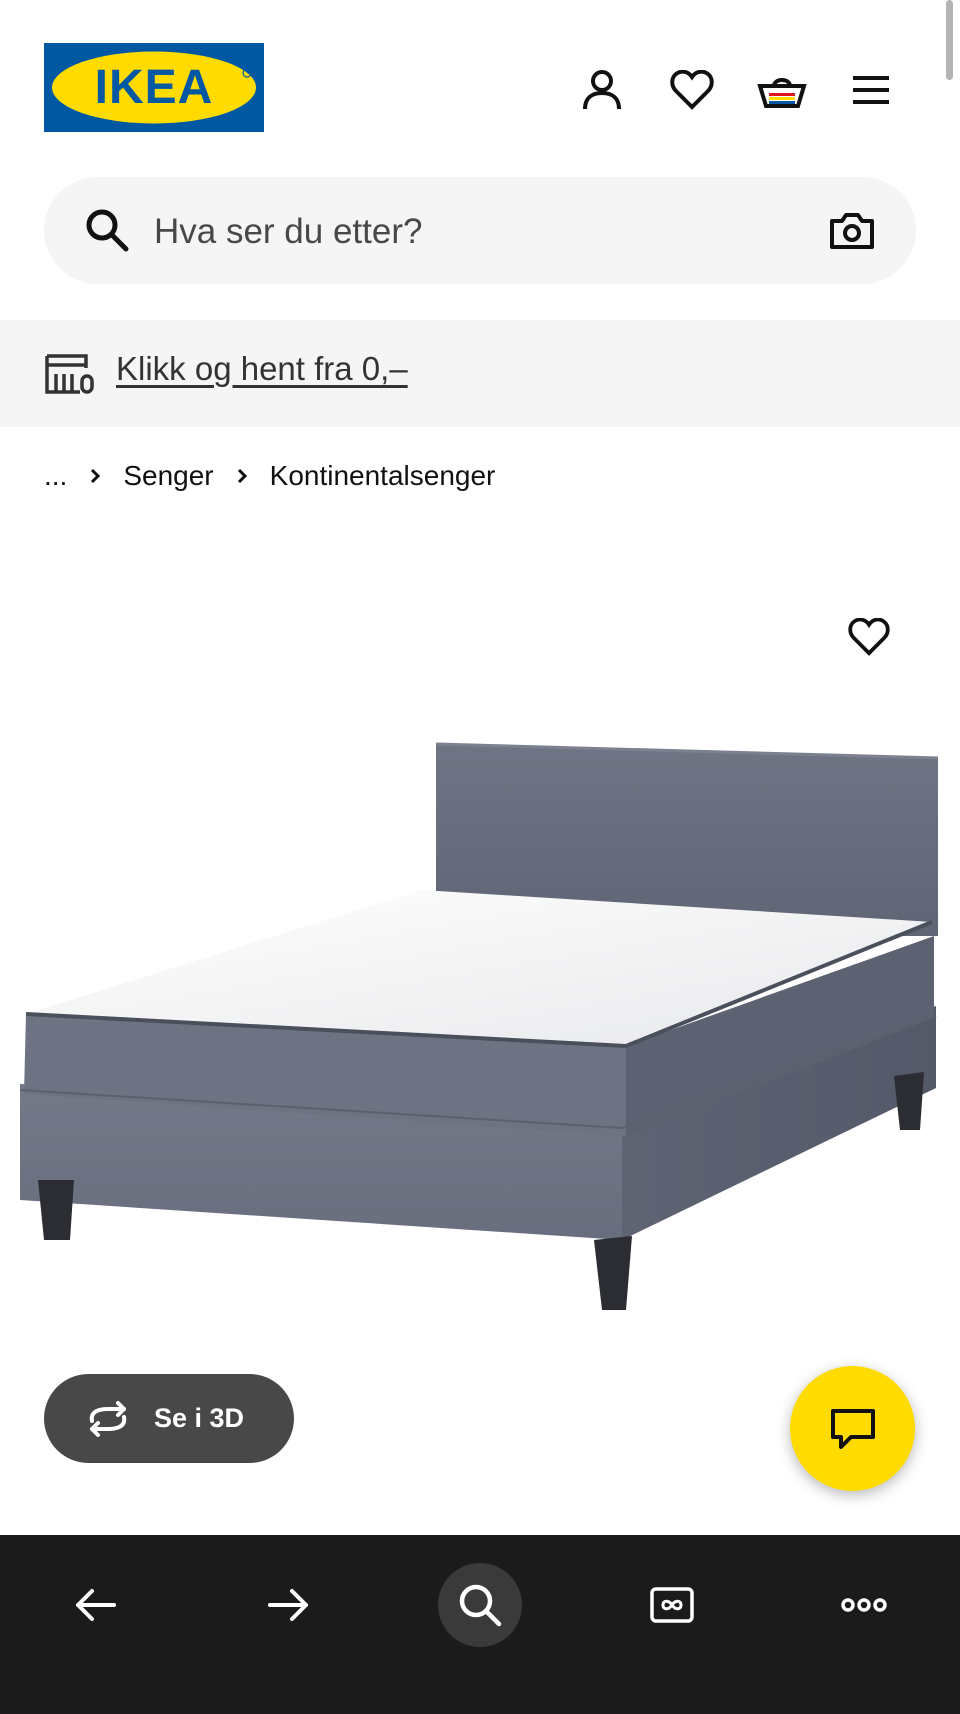 The height and width of the screenshot is (1714, 960). I want to click on browser-search-button, so click(480, 1605).